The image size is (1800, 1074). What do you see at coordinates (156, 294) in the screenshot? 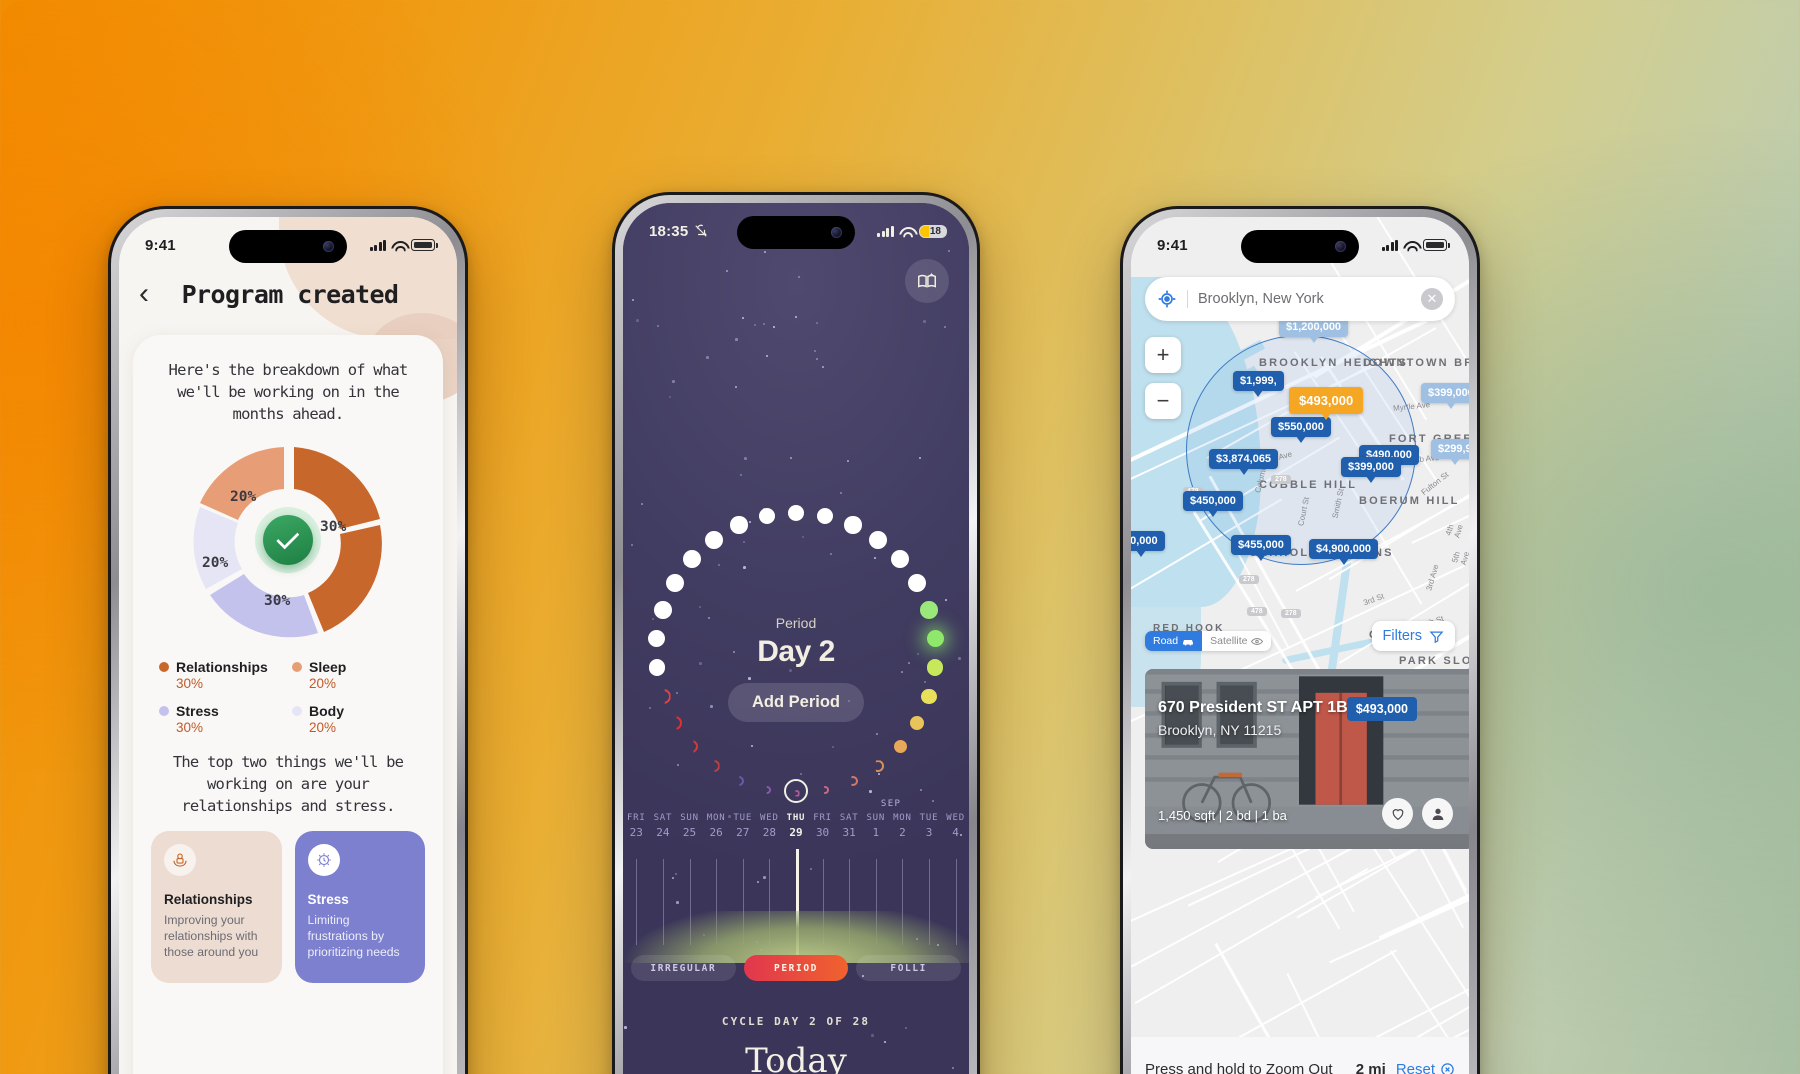
I see `back-button: ‹` at bounding box center [156, 294].